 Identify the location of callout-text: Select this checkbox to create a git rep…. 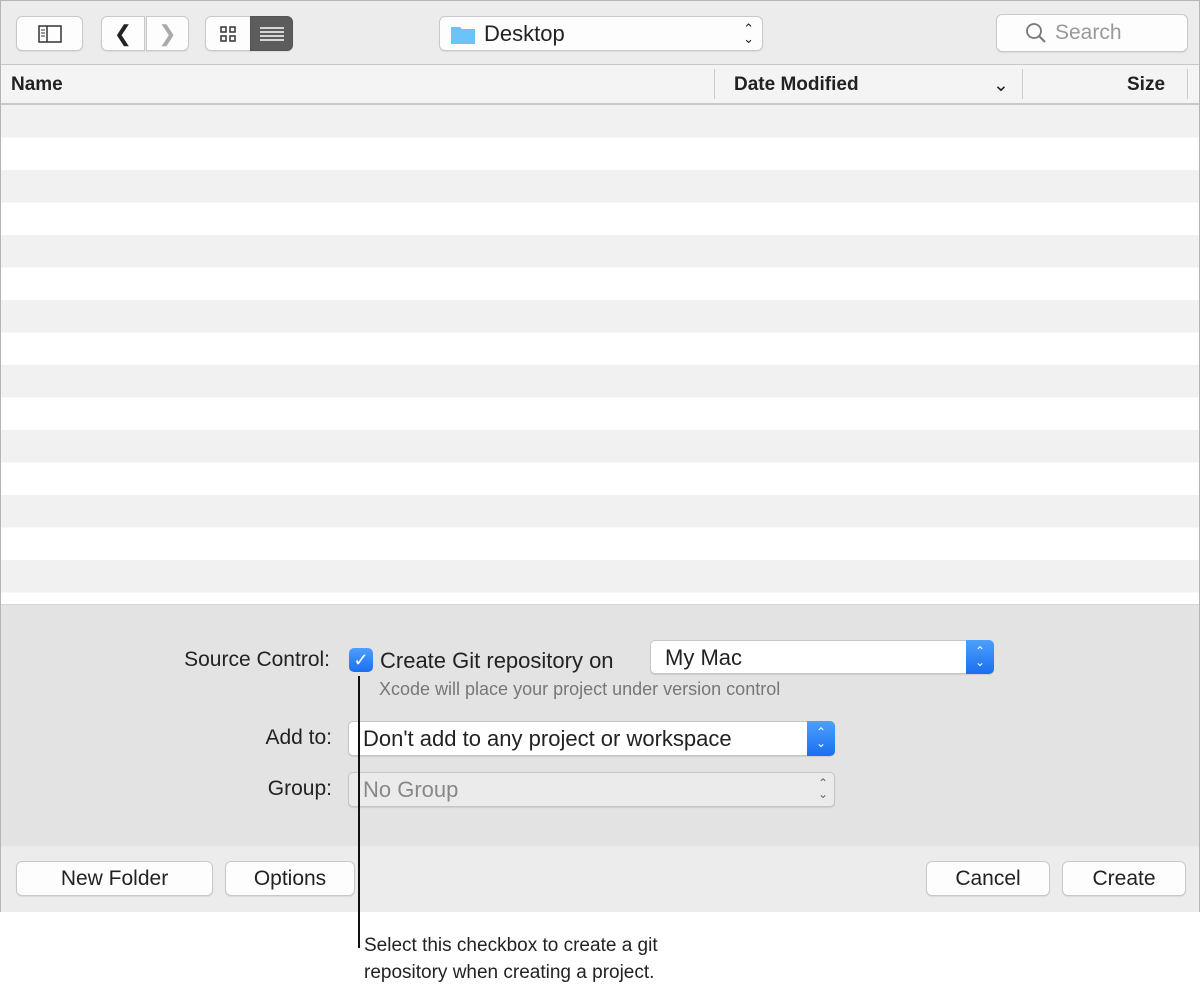
(511, 959).